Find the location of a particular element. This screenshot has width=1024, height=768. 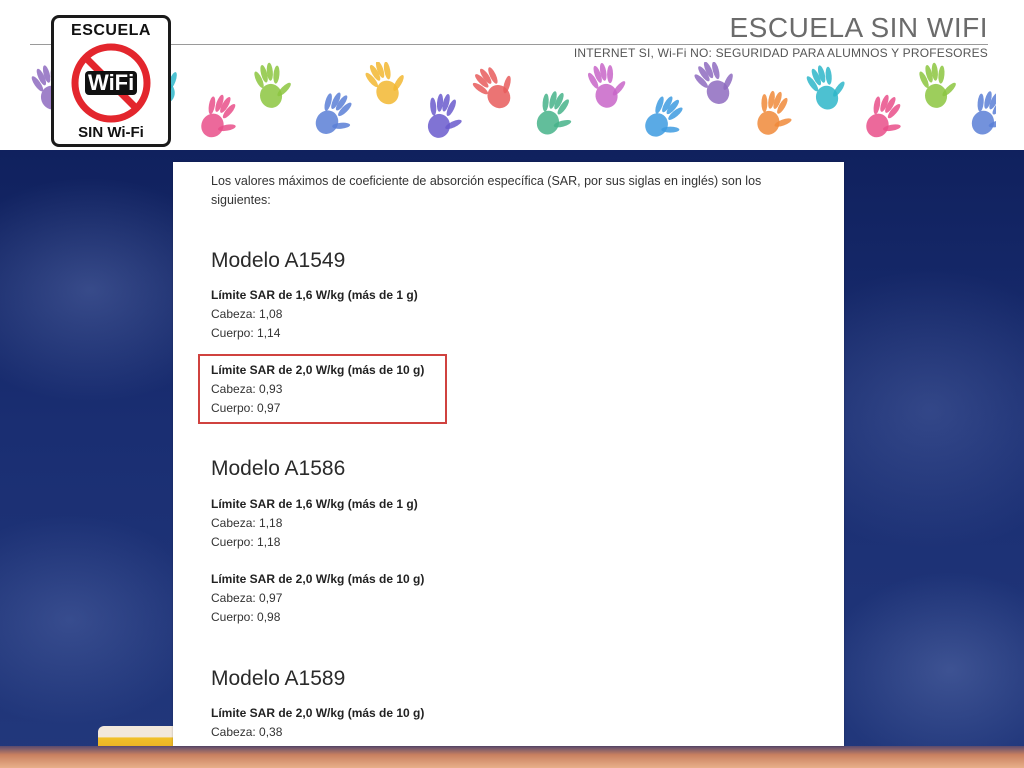

body-value: Cuerpo: 1,14 is located at coordinates (246, 333).